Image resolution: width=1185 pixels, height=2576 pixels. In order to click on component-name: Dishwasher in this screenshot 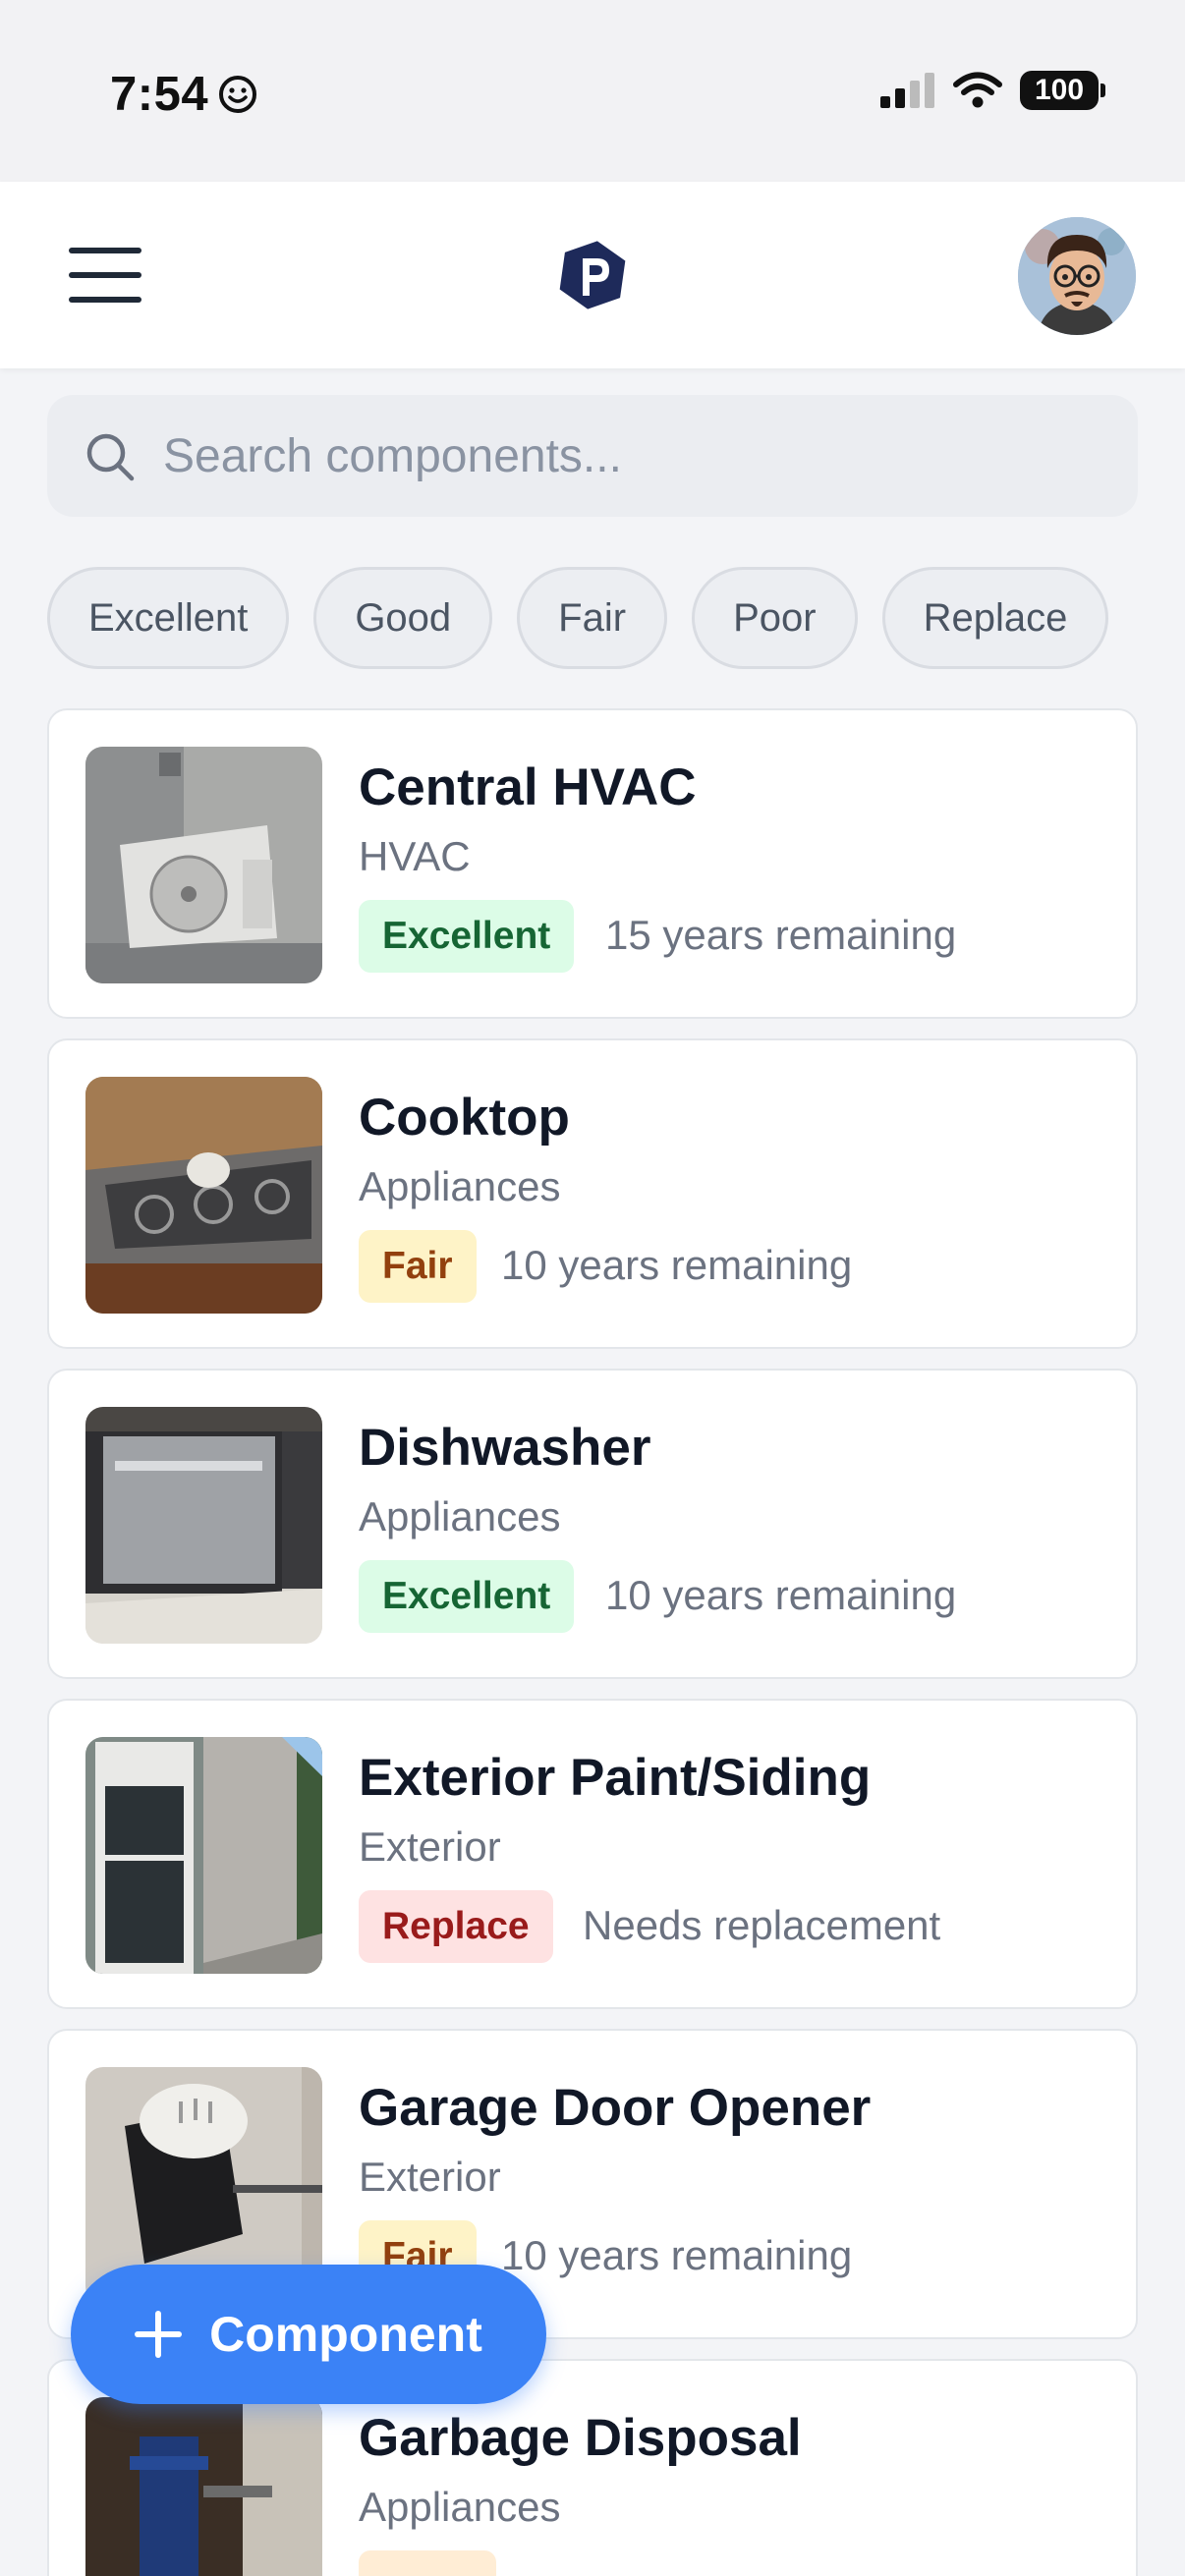, I will do `click(505, 1448)`.